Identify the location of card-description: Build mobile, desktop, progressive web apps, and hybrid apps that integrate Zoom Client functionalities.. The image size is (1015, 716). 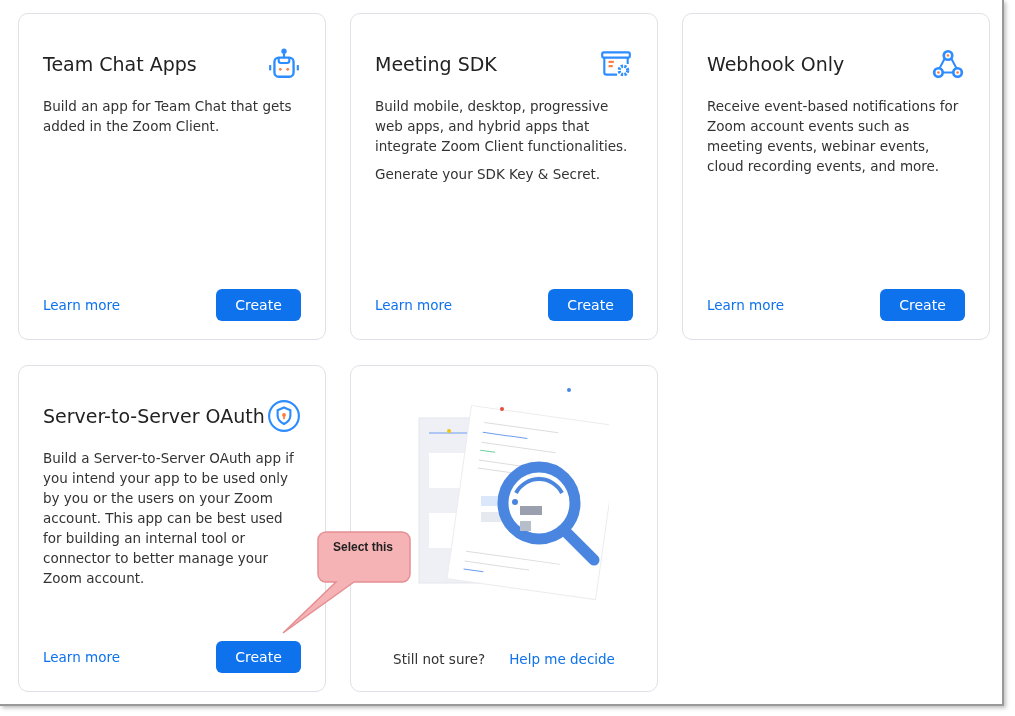
(502, 126).